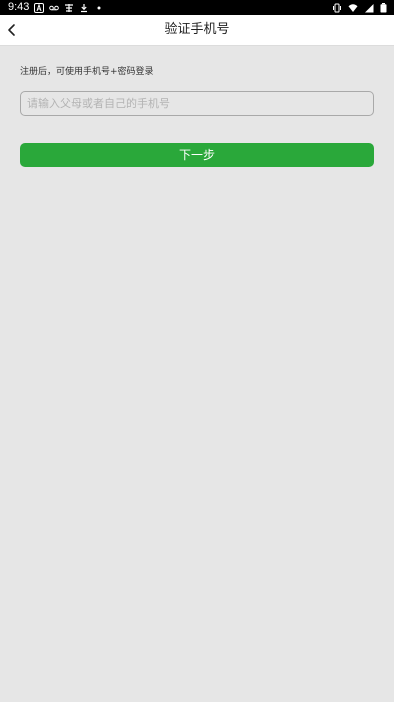 The width and height of the screenshot is (394, 702). I want to click on vibrate-icon, so click(337, 8).